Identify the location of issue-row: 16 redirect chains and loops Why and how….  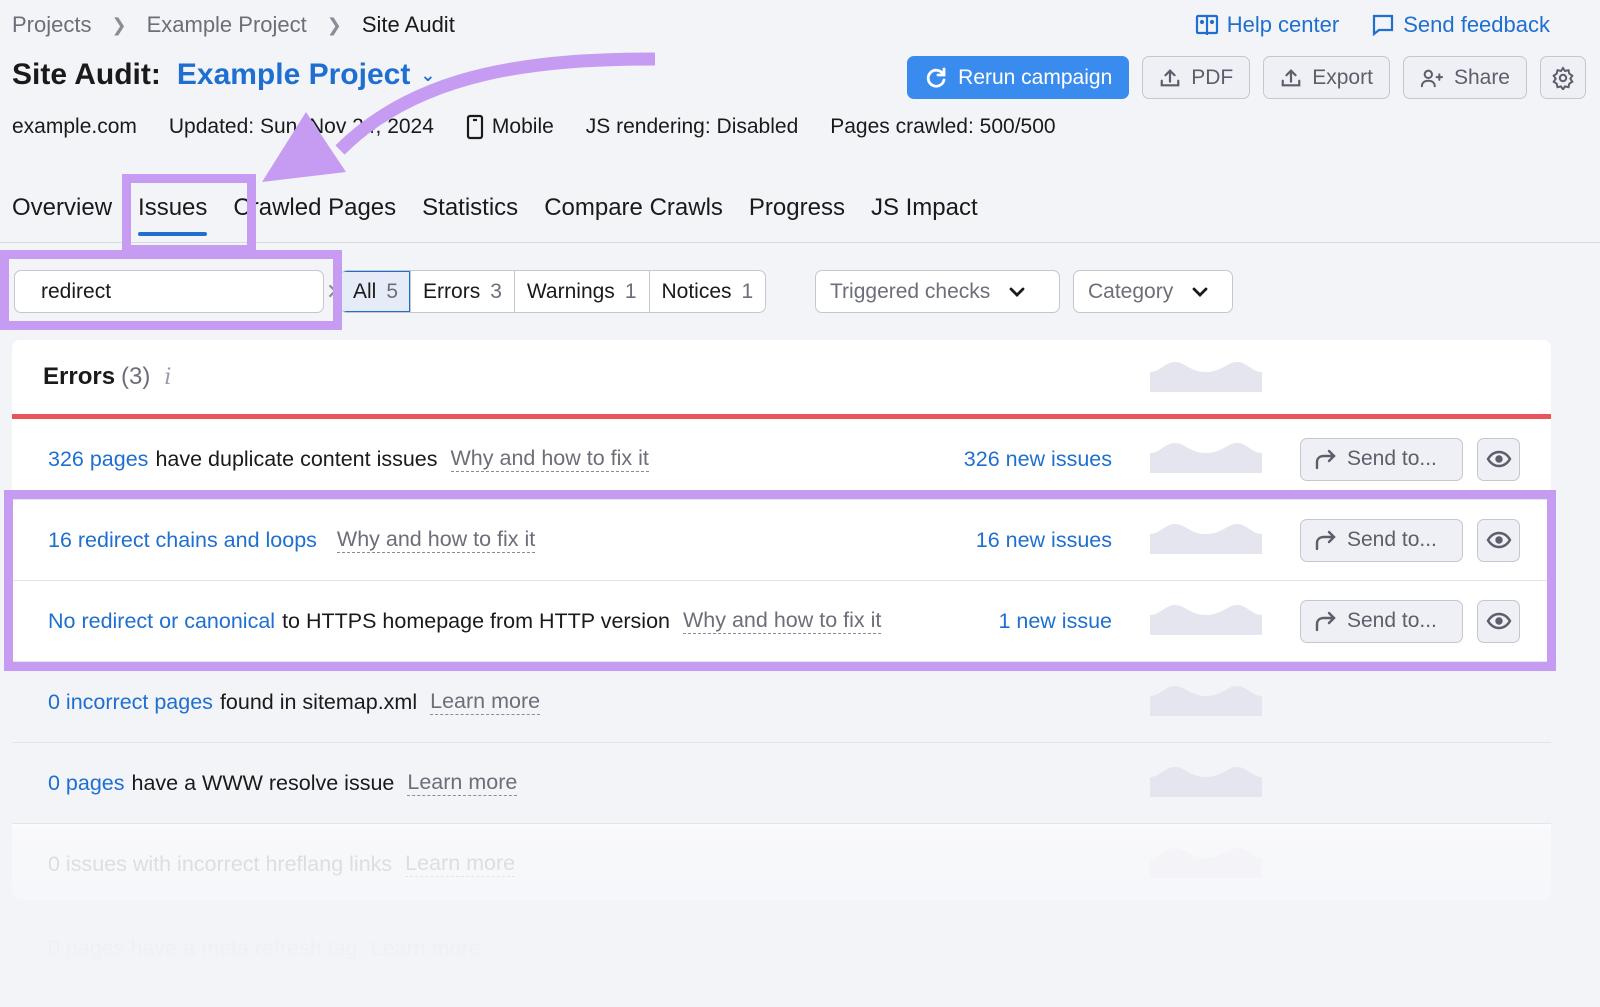
(781, 540).